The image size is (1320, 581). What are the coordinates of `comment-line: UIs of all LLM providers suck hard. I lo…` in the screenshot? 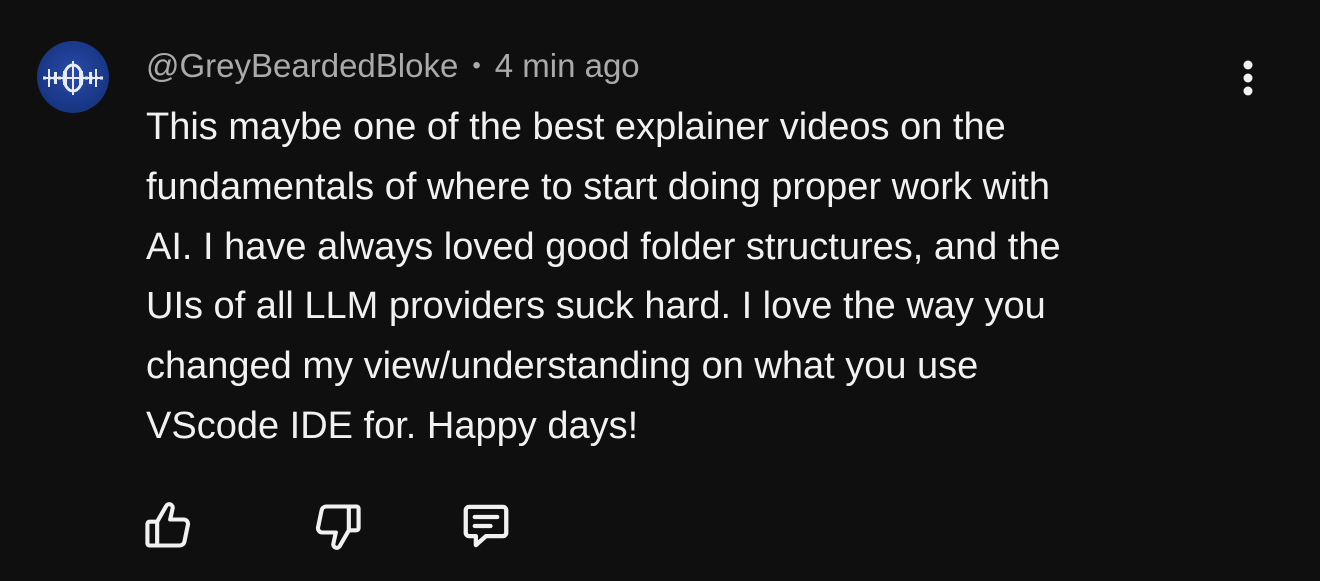 It's located at (596, 306).